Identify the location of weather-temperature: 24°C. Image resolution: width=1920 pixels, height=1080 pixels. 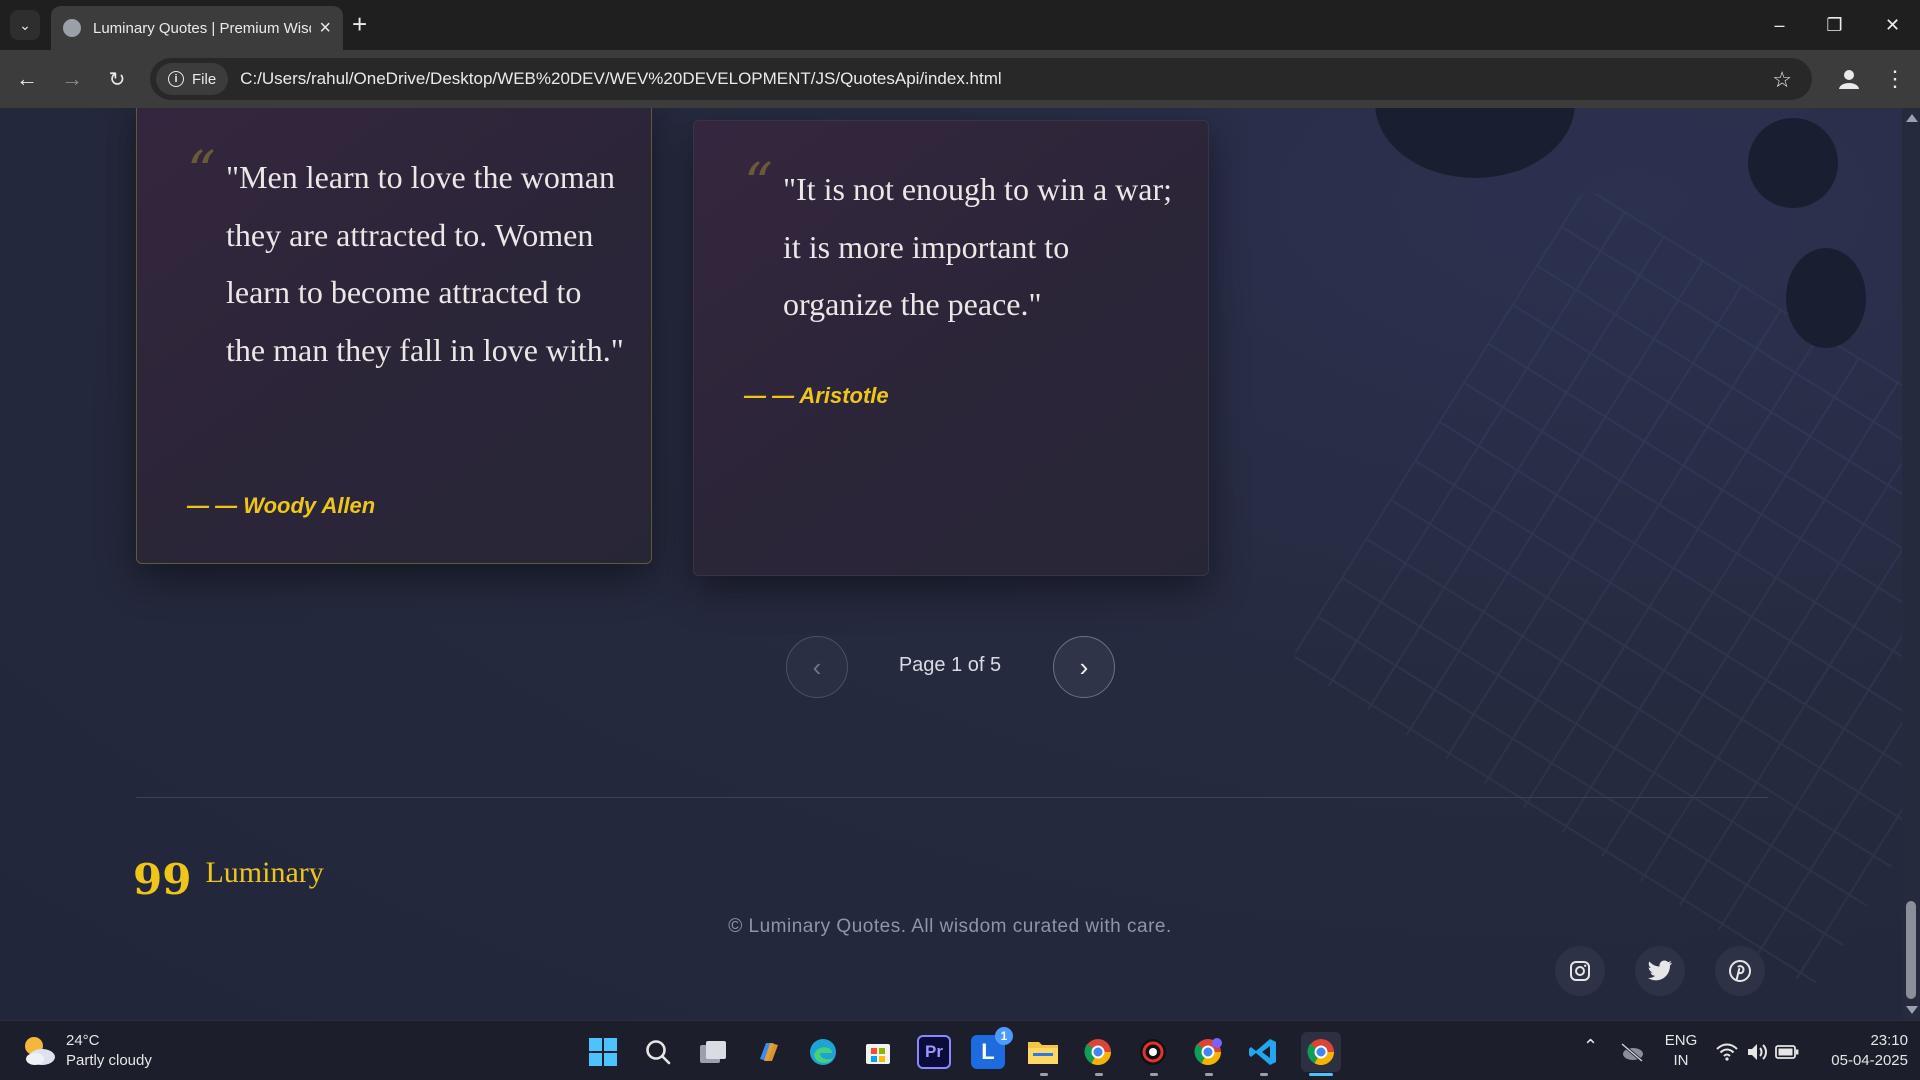
(83, 1040).